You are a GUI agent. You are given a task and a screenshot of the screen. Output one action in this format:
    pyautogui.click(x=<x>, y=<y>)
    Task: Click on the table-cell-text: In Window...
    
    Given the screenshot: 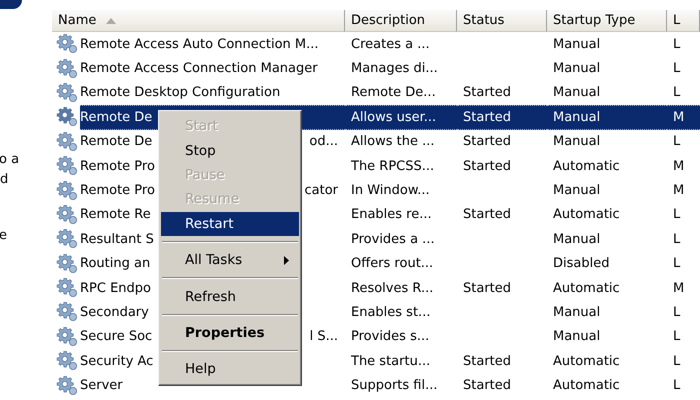 What is the action you would take?
    pyautogui.click(x=390, y=191)
    